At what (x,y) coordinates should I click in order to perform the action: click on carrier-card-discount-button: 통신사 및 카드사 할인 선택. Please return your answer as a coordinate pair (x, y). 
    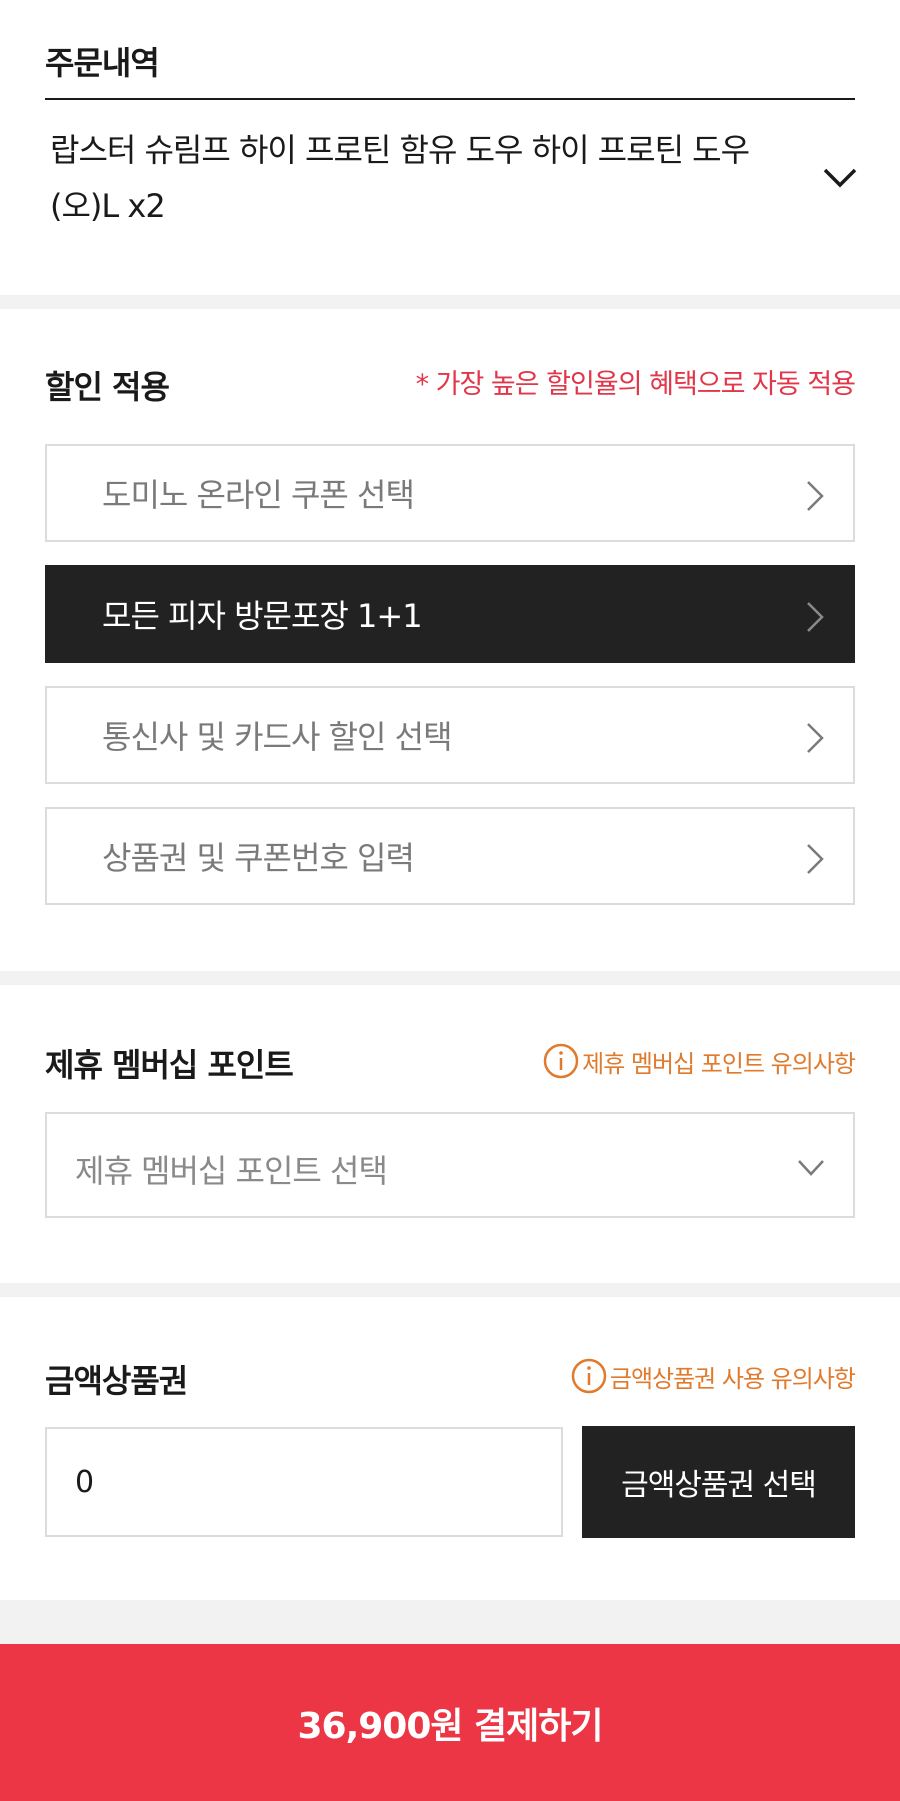
    Looking at the image, I should click on (450, 735).